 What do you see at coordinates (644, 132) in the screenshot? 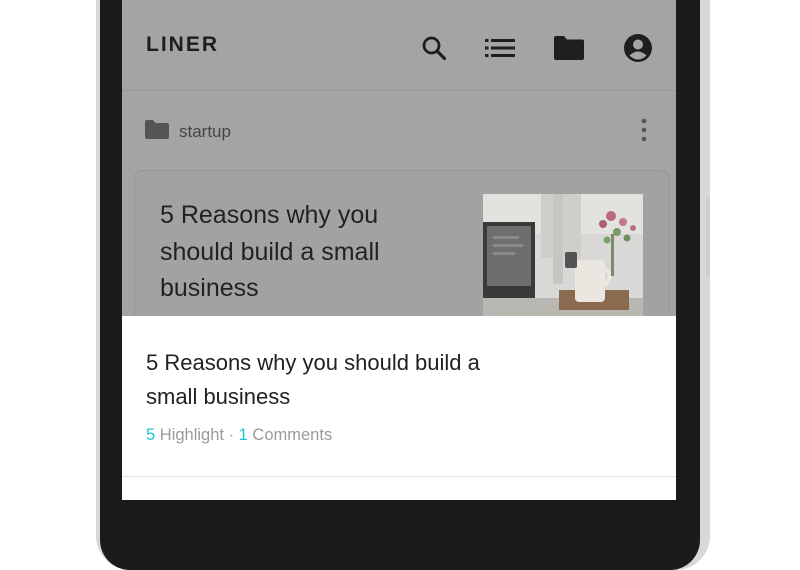
I see `more-vert-icon` at bounding box center [644, 132].